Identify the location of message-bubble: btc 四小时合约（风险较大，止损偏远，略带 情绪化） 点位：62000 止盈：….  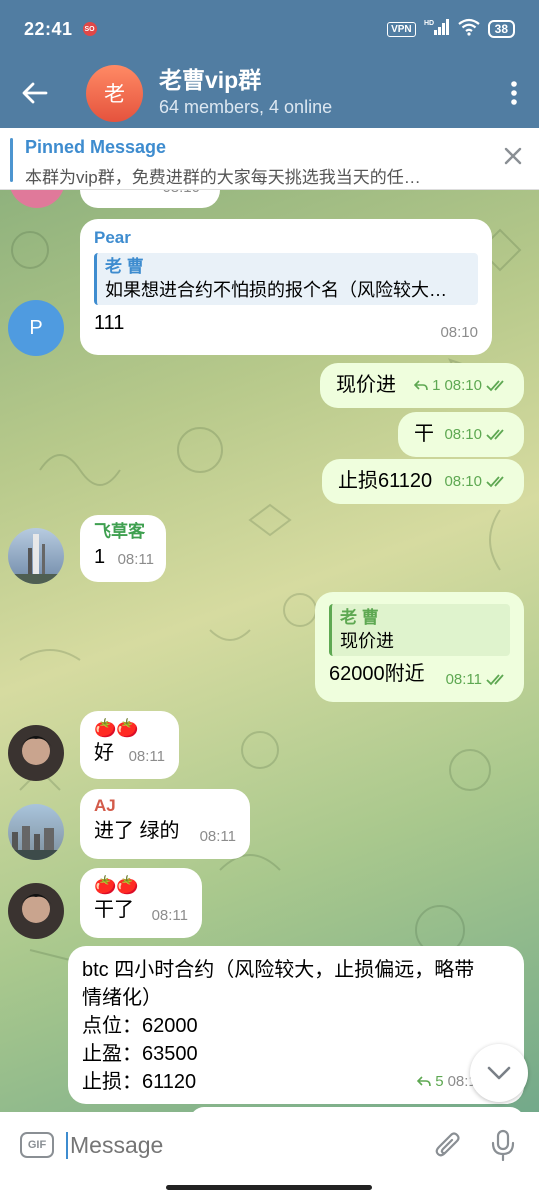
(296, 1025).